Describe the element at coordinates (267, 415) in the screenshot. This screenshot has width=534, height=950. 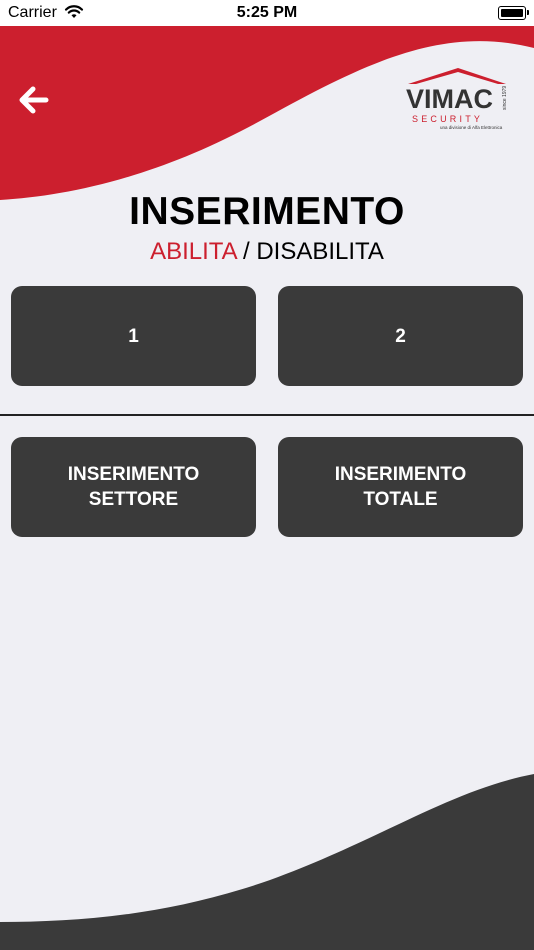
I see `section-divider` at that location.